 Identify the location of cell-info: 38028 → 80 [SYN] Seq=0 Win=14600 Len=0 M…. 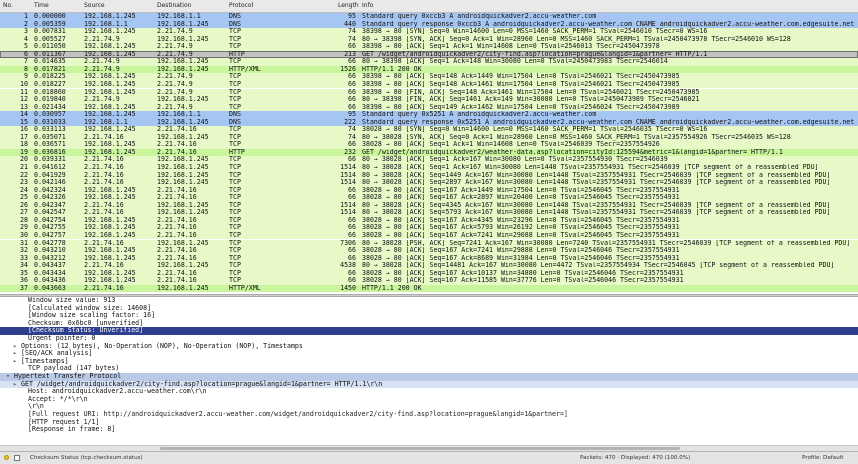
(535, 130).